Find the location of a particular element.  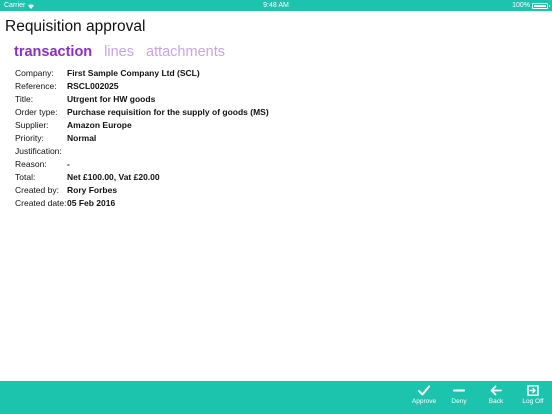

detail-value: RSCL002025 is located at coordinates (93, 85).